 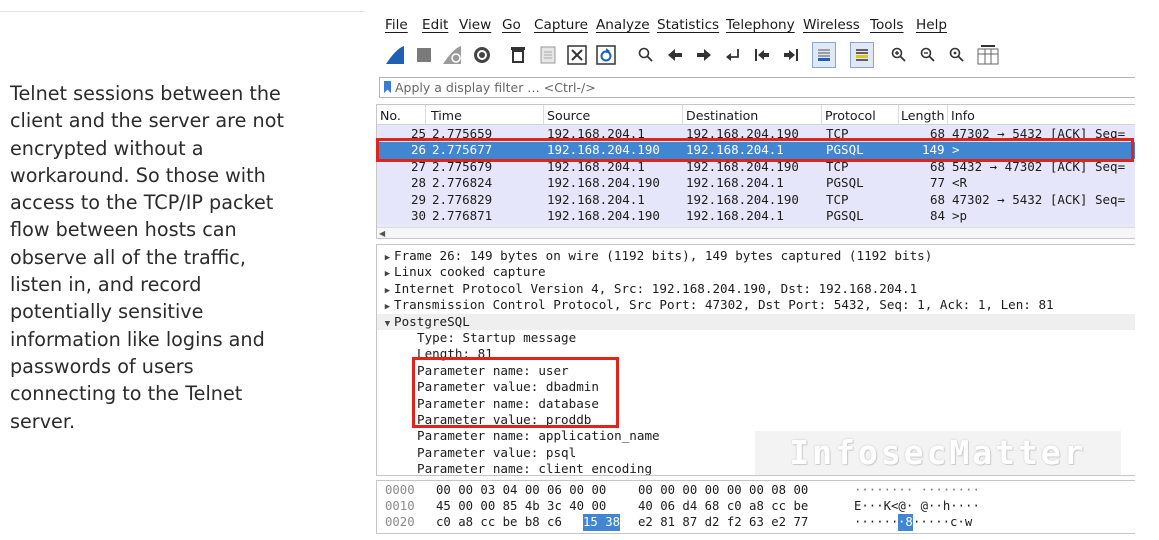 What do you see at coordinates (688, 25) in the screenshot?
I see `menu-statistics: Statistics` at bounding box center [688, 25].